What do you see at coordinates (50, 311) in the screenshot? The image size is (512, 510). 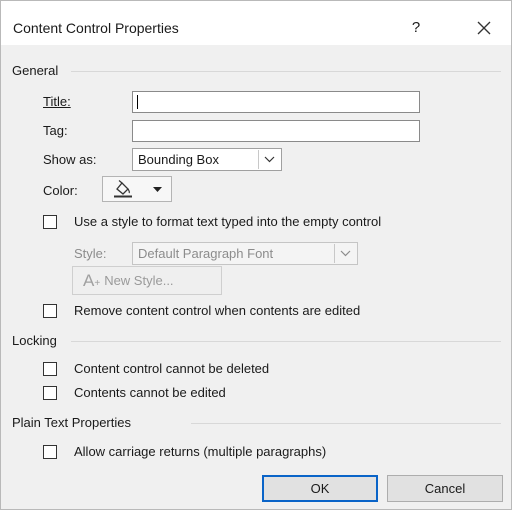 I see `remove-control-checkbox` at bounding box center [50, 311].